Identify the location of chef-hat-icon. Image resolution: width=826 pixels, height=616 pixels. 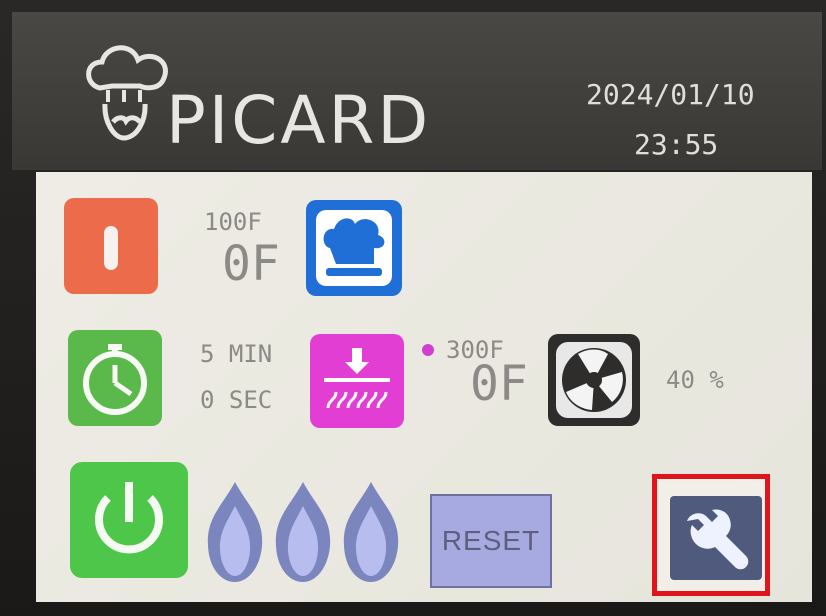
(354, 248).